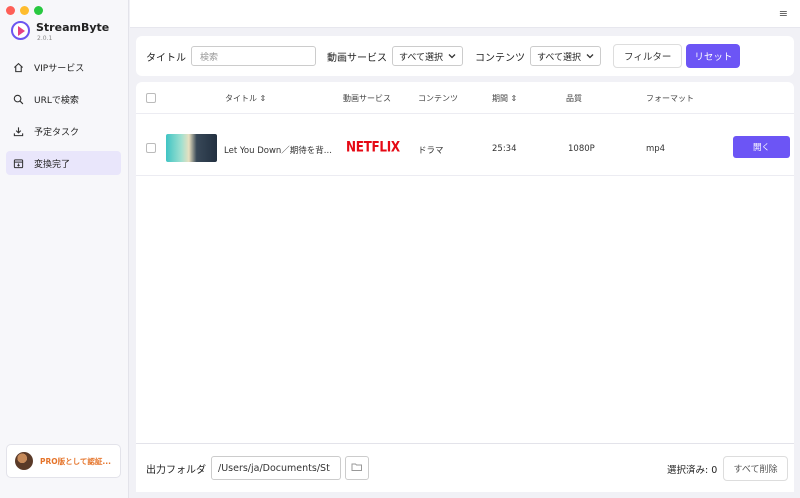 The width and height of the screenshot is (800, 498). Describe the element at coordinates (241, 98) in the screenshot. I see `header-title-label: タイトル` at that location.